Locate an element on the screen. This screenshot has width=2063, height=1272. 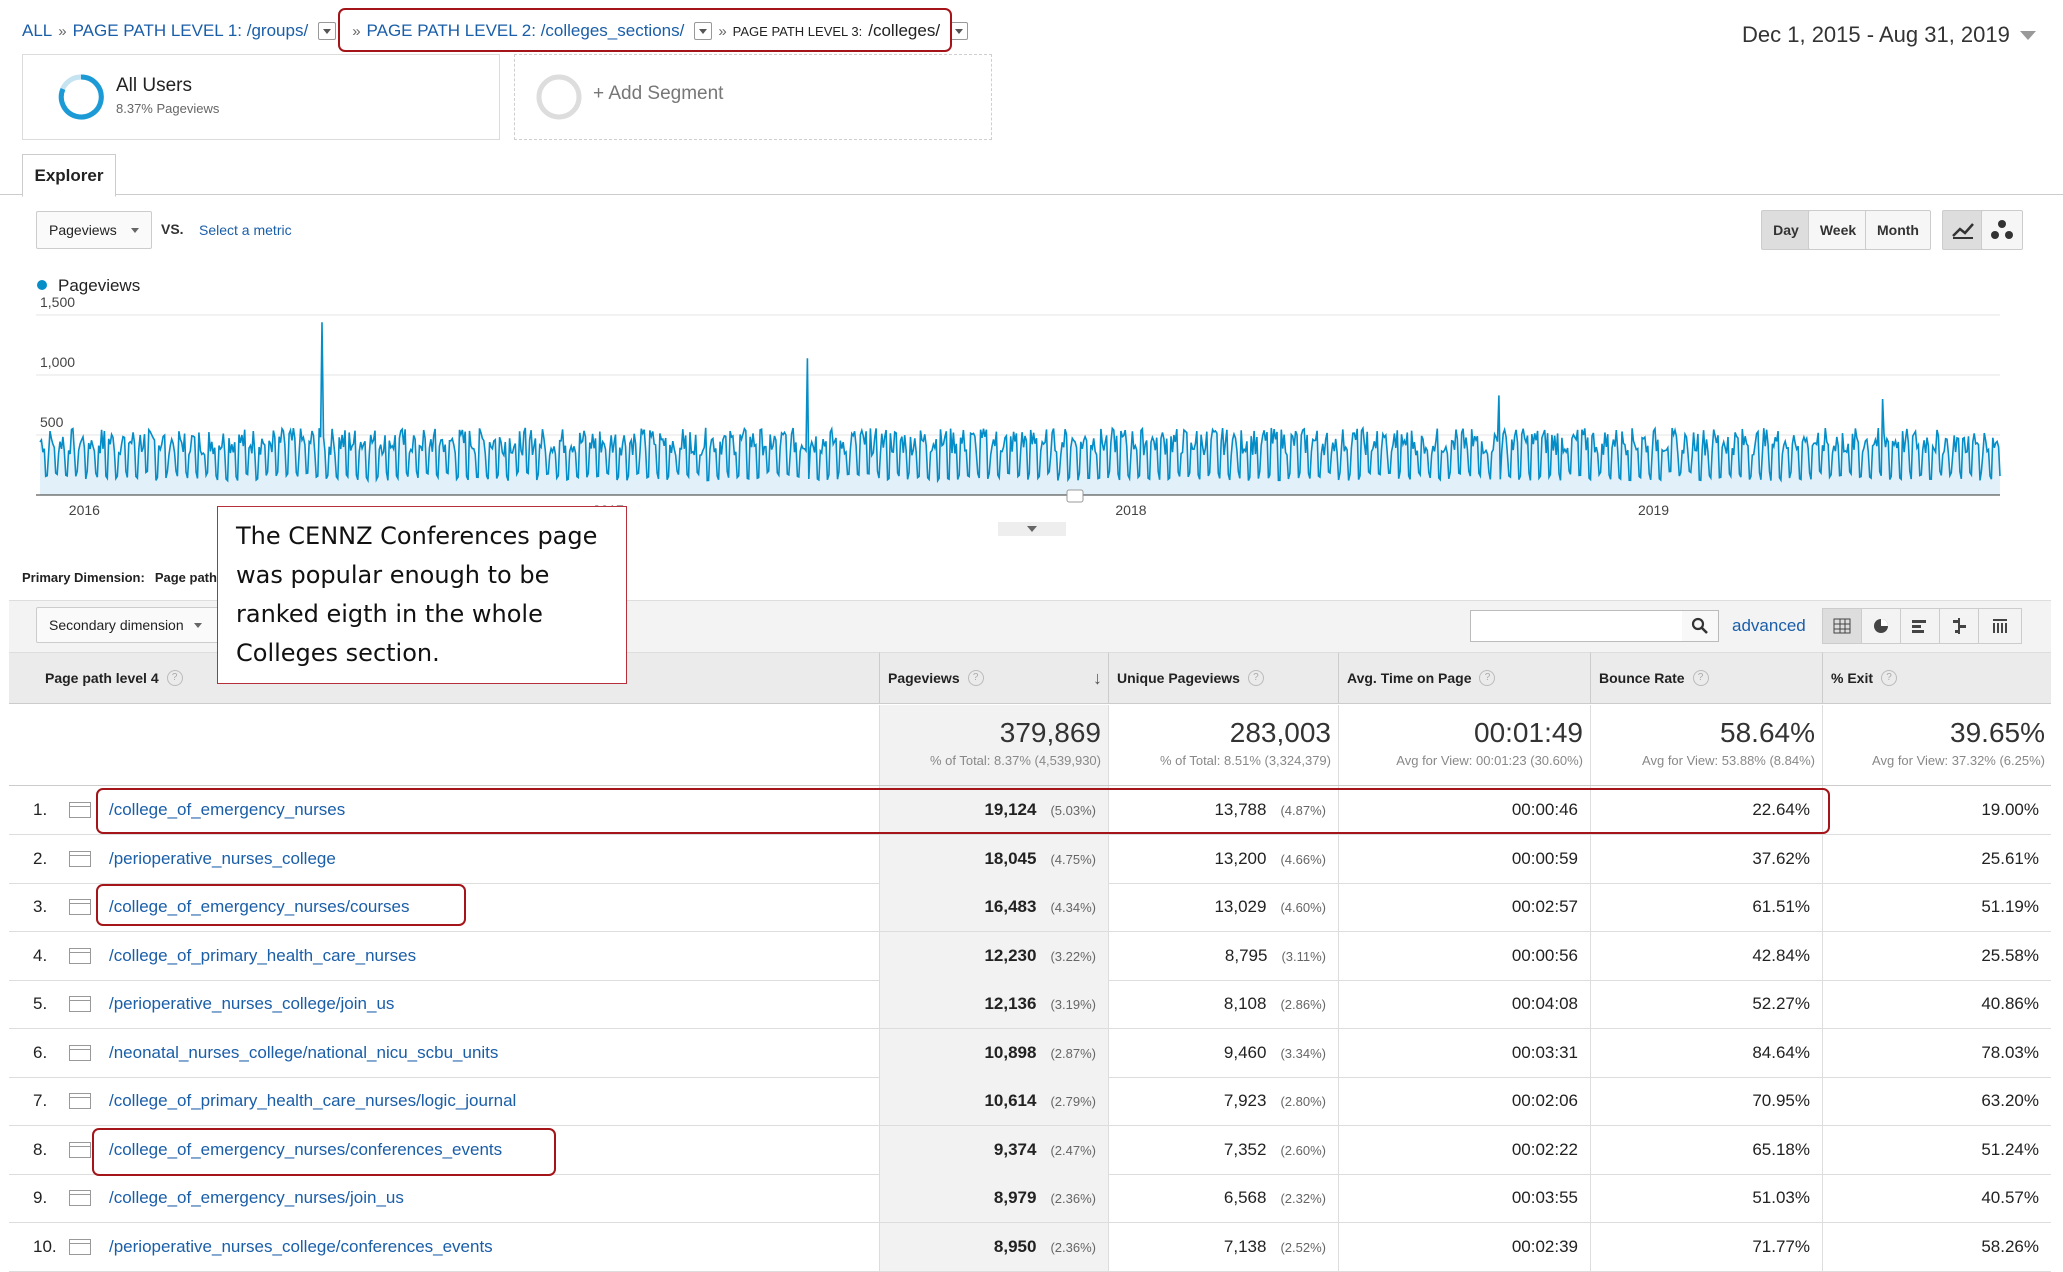
bounce-rate-cell: 37.62% is located at coordinates (1706, 859).